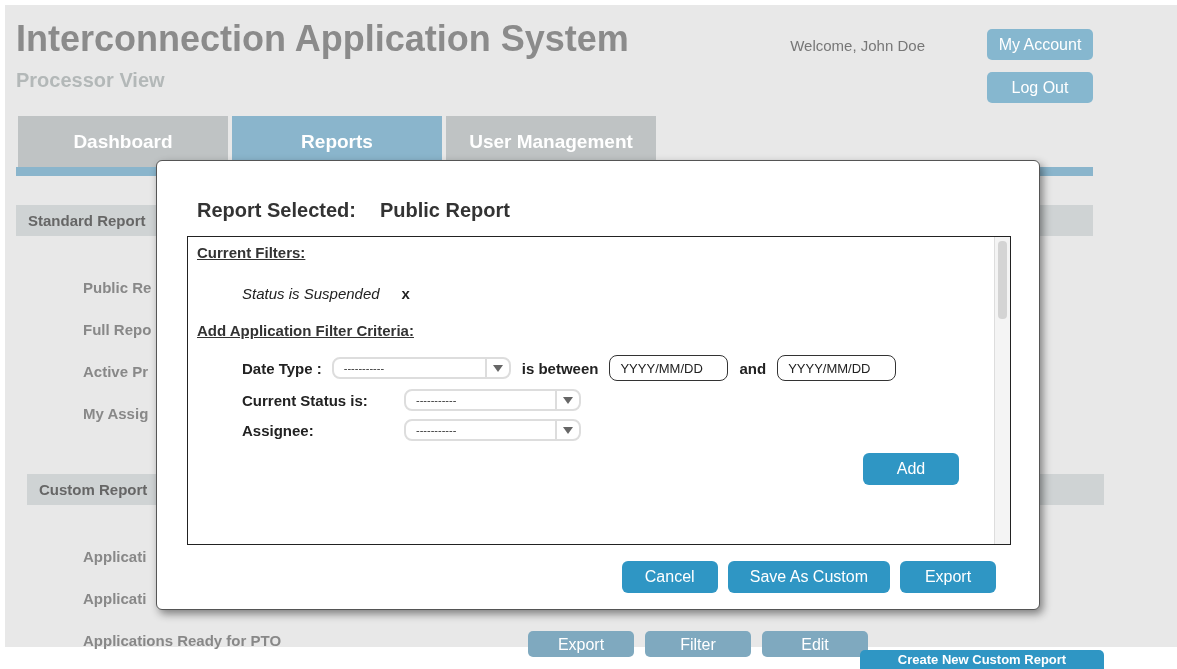  What do you see at coordinates (305, 400) in the screenshot?
I see `field-label: Current Status is:` at bounding box center [305, 400].